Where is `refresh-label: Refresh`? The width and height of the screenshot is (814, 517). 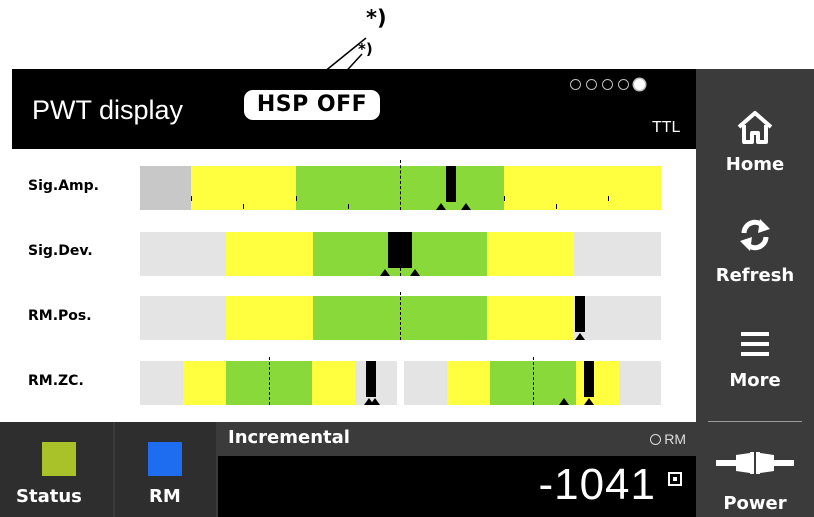
refresh-label: Refresh is located at coordinates (755, 275).